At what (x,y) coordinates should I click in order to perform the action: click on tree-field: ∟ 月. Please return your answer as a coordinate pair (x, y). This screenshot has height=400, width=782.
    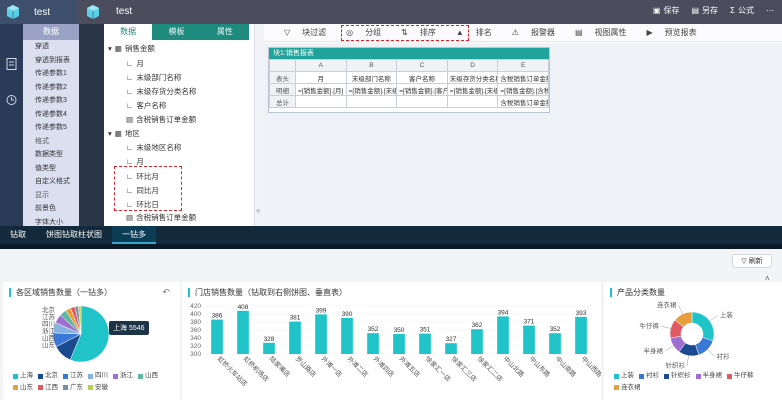
    Looking at the image, I should click on (135, 63).